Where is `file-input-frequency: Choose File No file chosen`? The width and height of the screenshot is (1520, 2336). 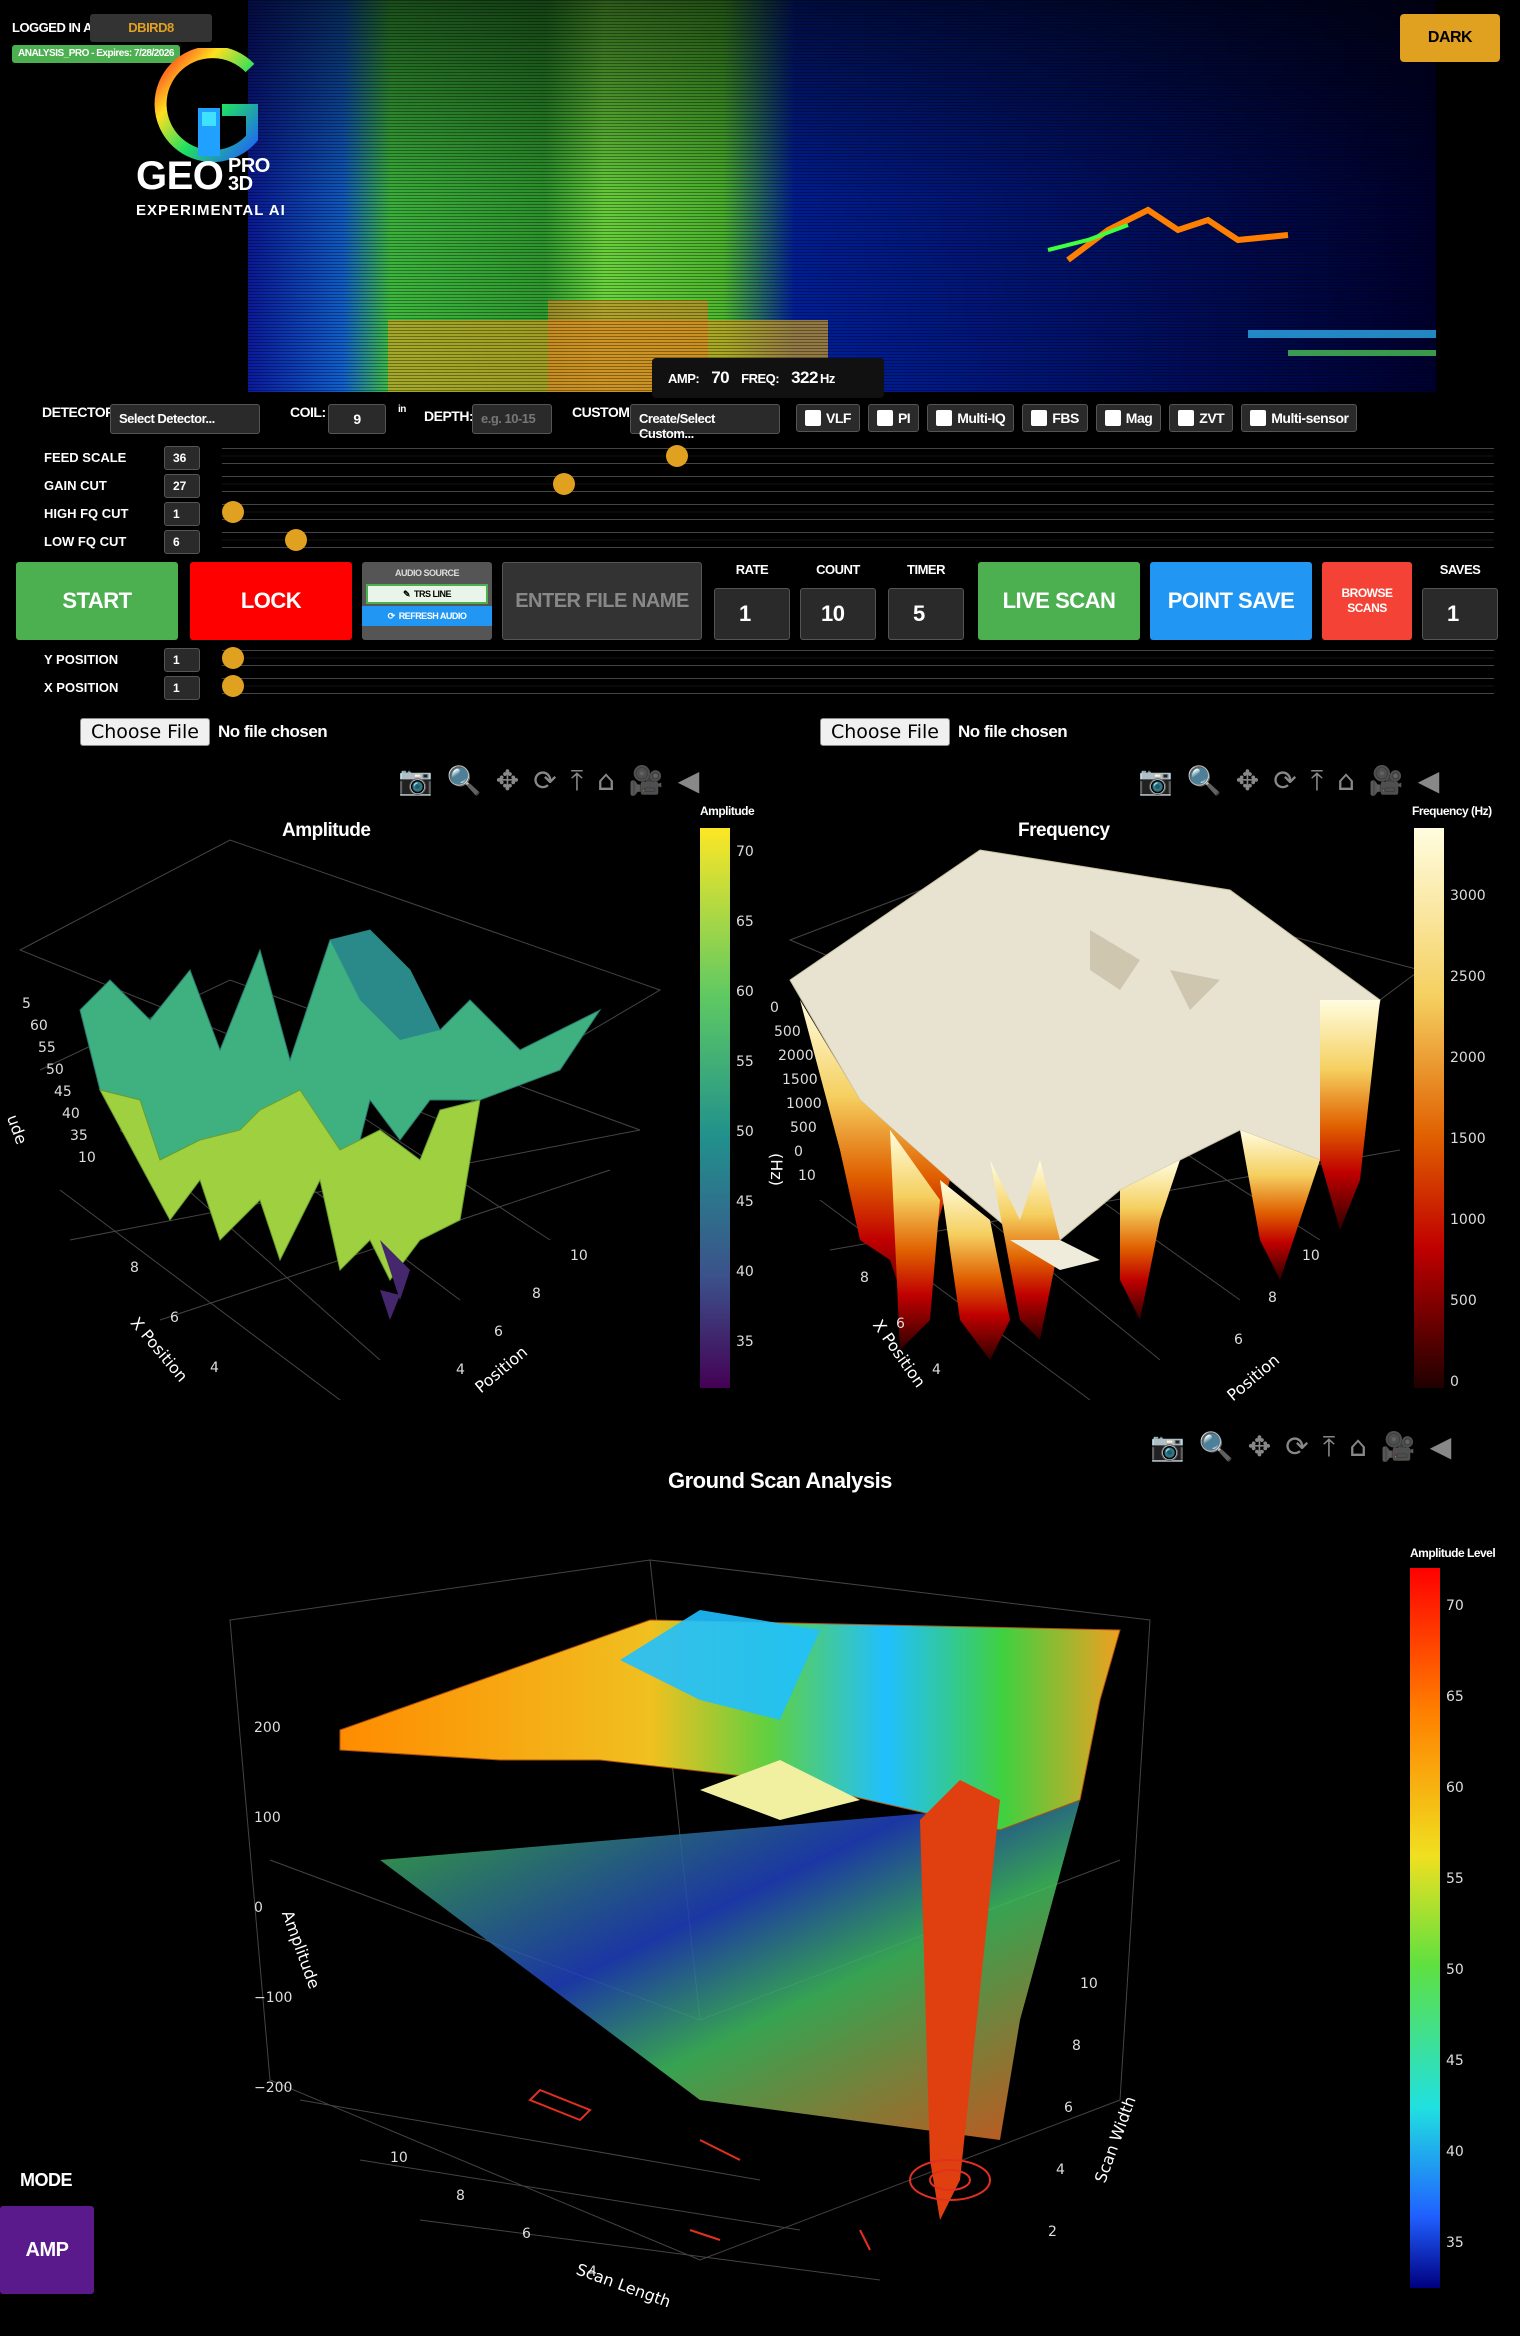 file-input-frequency: Choose File No file chosen is located at coordinates (944, 732).